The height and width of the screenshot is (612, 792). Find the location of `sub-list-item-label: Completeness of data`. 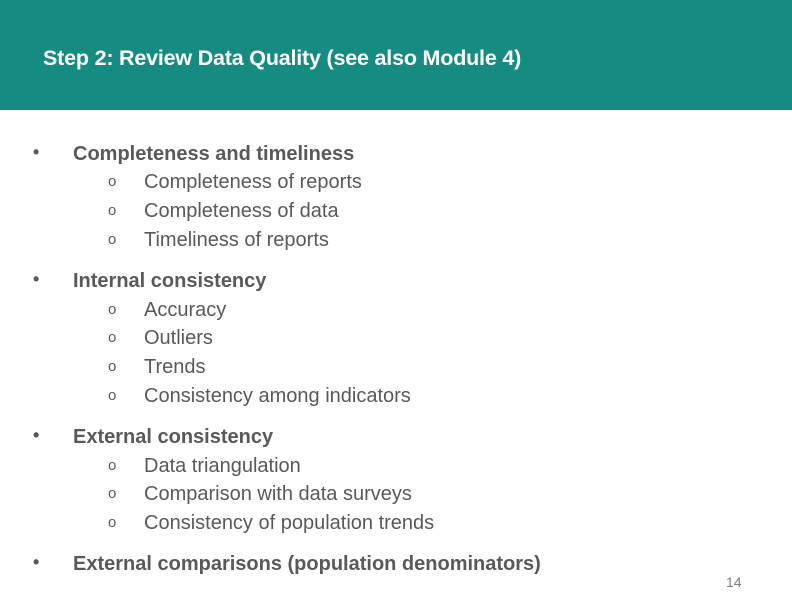

sub-list-item-label: Completeness of data is located at coordinates (241, 211).